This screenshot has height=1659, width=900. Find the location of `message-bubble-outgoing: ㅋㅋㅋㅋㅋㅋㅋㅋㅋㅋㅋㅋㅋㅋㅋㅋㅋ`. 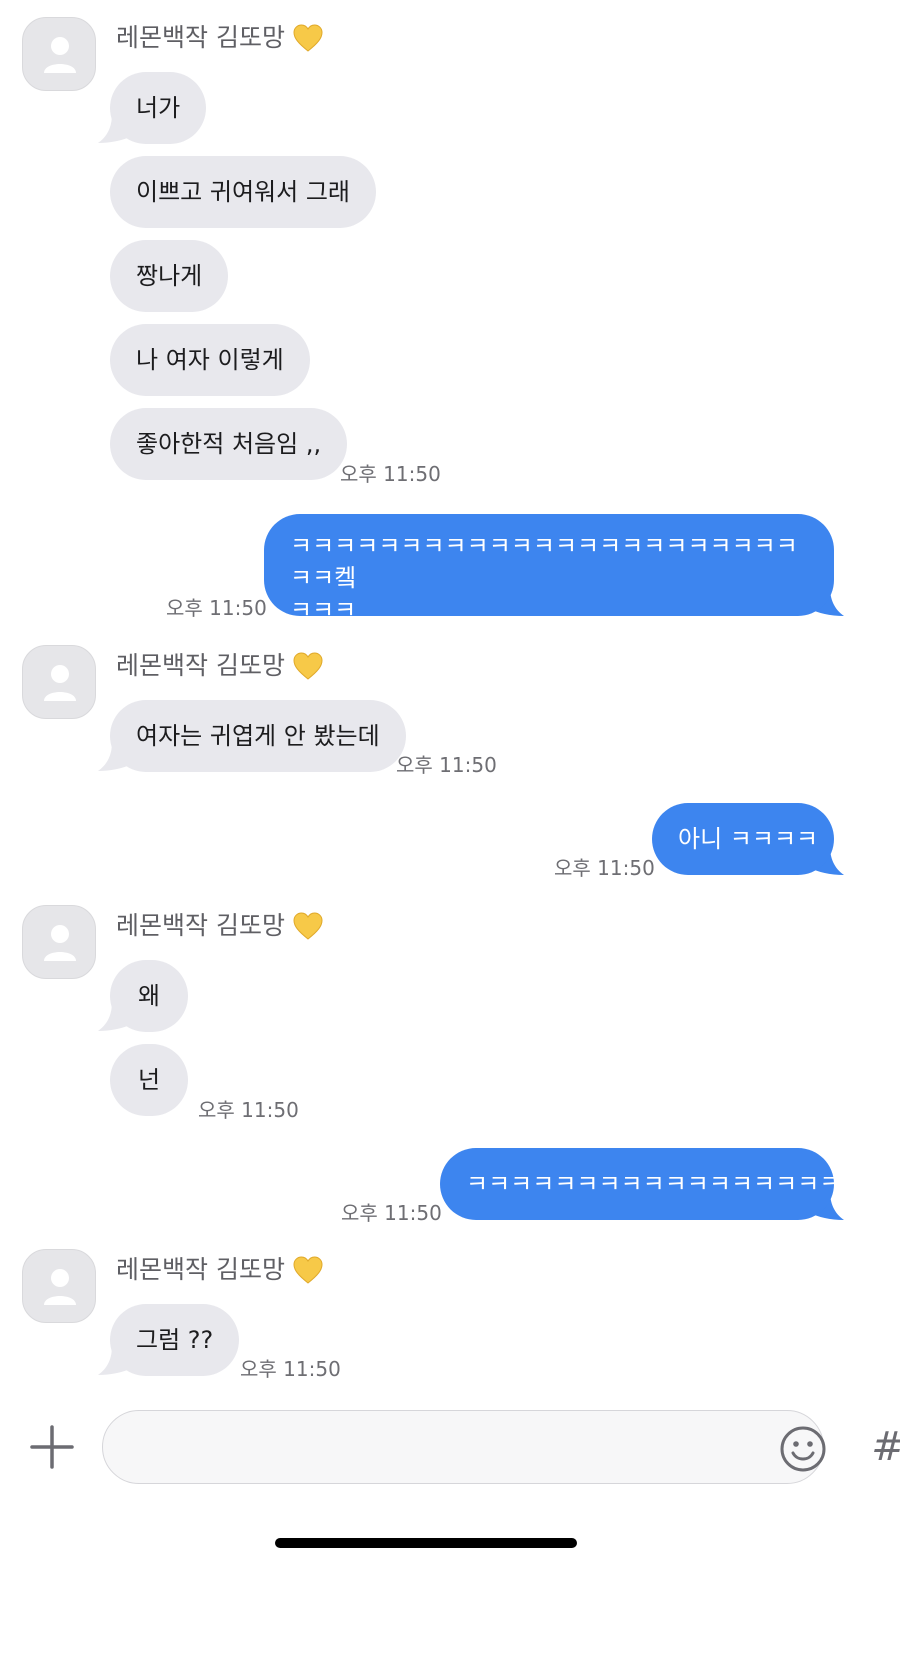

message-bubble-outgoing: ㅋㅋㅋㅋㅋㅋㅋㅋㅋㅋㅋㅋㅋㅋㅋㅋㅋ is located at coordinates (640, 1184).